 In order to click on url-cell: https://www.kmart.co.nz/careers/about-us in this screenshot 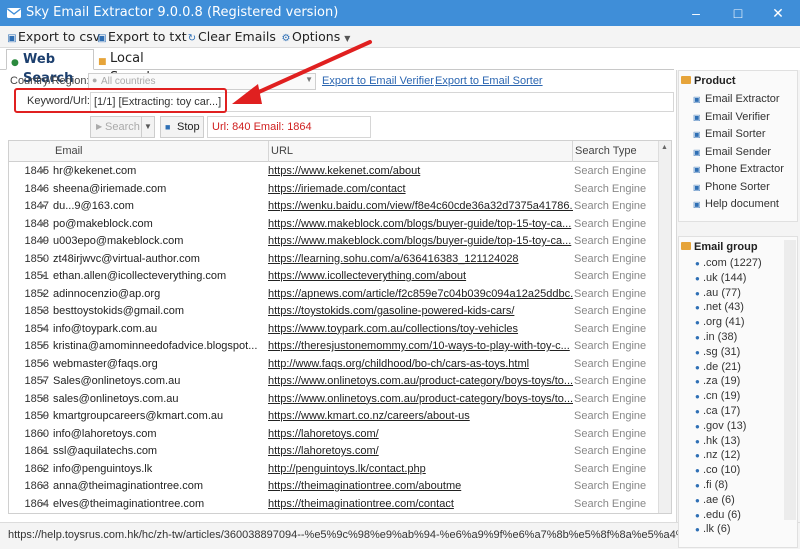, I will do `click(420, 416)`.